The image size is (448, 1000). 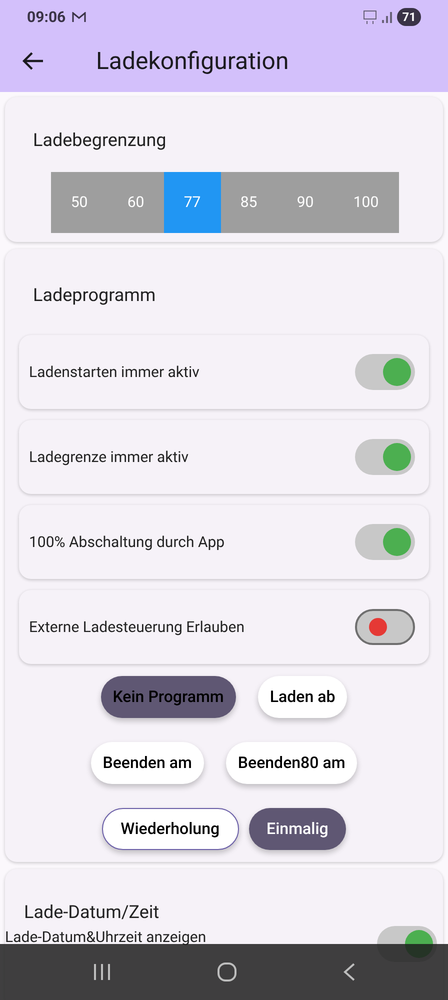 I want to click on limit-option: 90, so click(x=305, y=202).